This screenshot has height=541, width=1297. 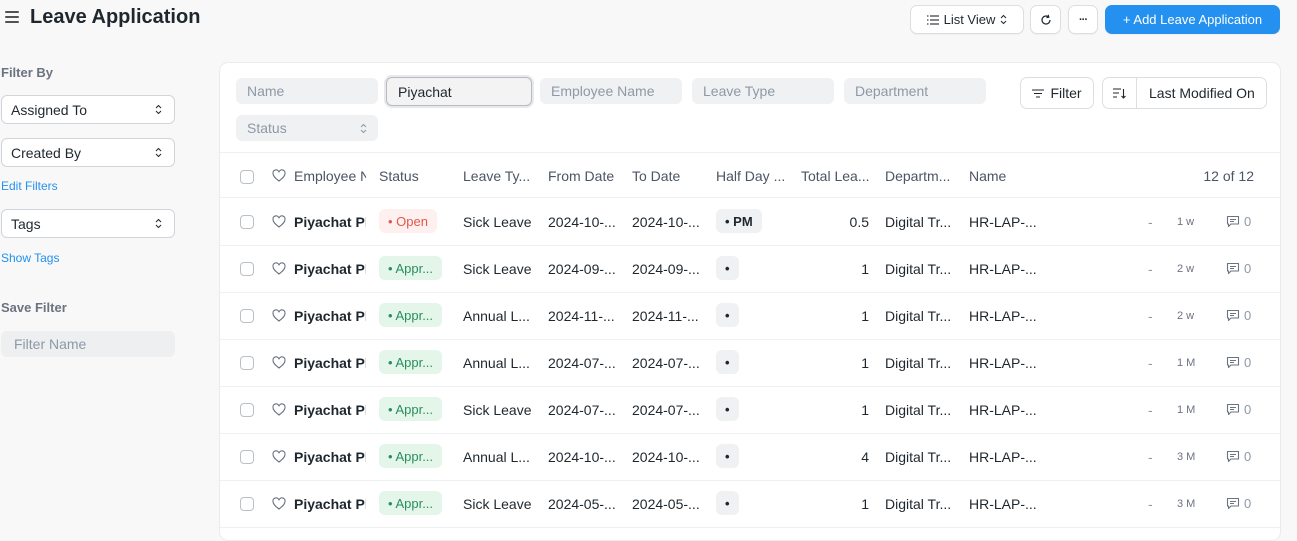 What do you see at coordinates (763, 91) in the screenshot?
I see `leave-type-filter-input` at bounding box center [763, 91].